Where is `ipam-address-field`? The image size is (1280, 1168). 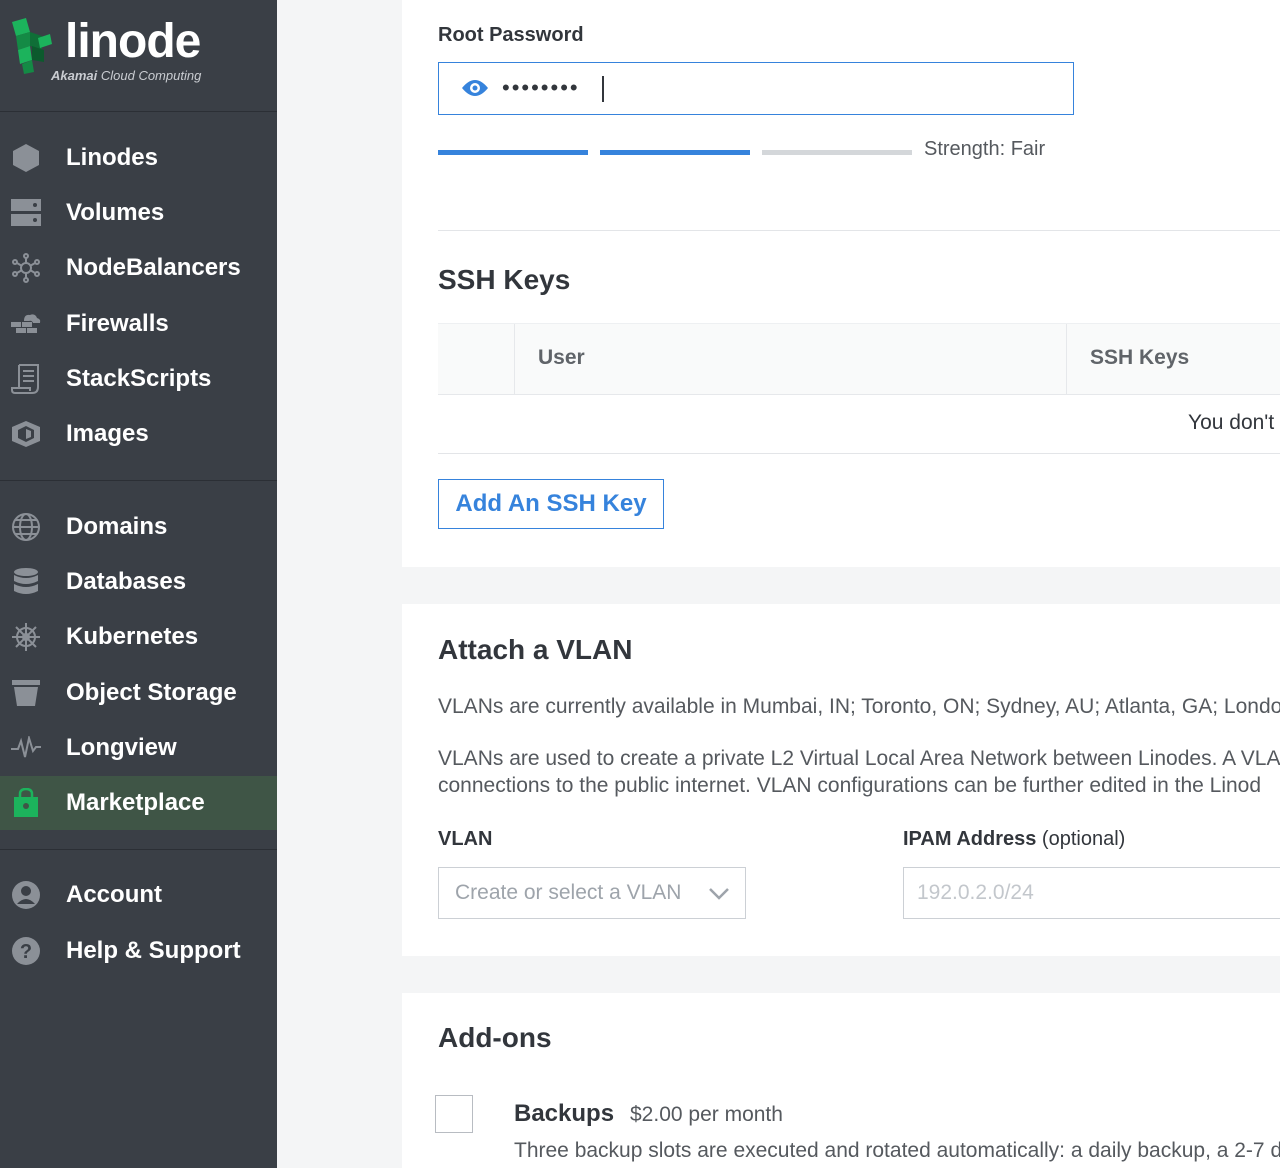
ipam-address-field is located at coordinates (1091, 893).